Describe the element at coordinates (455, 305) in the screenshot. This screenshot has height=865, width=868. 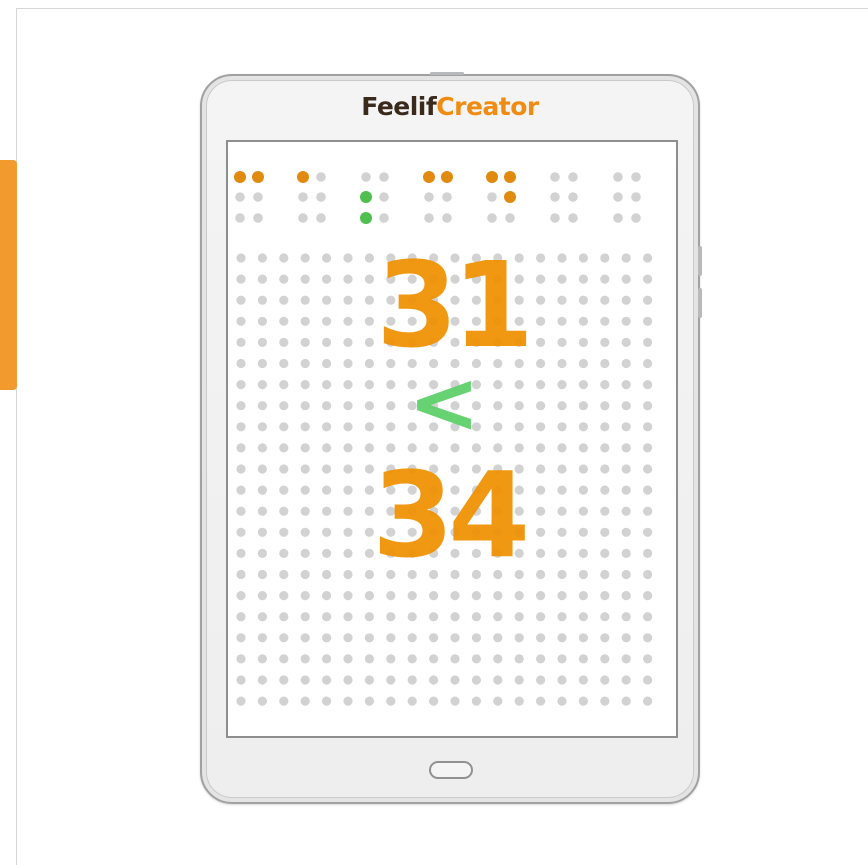
I see `number-a: 31` at that location.